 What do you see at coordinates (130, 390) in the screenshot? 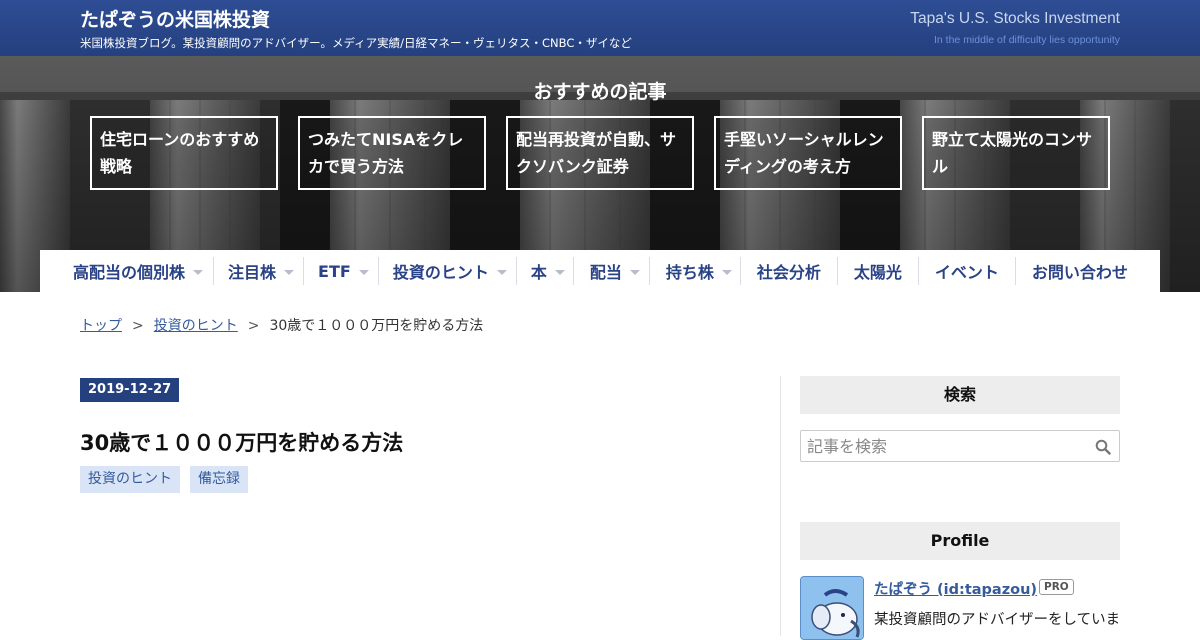
I see `entry-date: 2019-12-27` at bounding box center [130, 390].